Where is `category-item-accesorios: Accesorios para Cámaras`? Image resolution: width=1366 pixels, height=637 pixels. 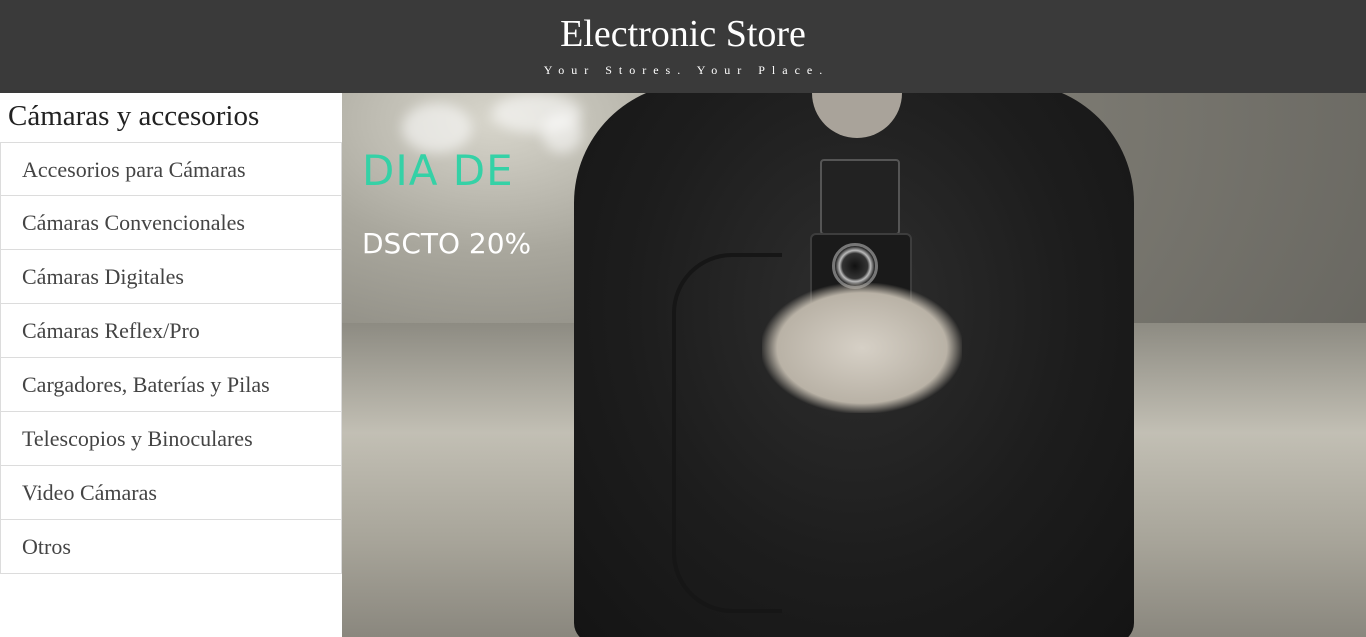
category-item-accesorios: Accesorios para Cámaras is located at coordinates (171, 169).